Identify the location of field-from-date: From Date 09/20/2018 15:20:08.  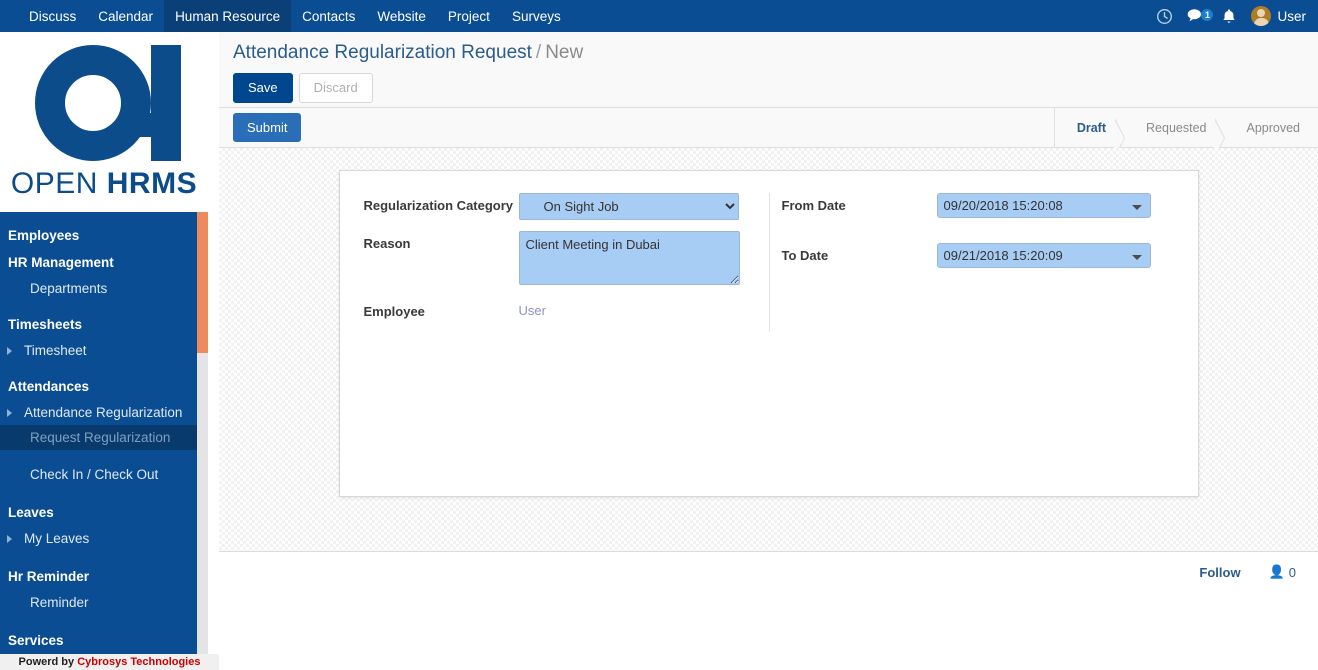
(978, 205).